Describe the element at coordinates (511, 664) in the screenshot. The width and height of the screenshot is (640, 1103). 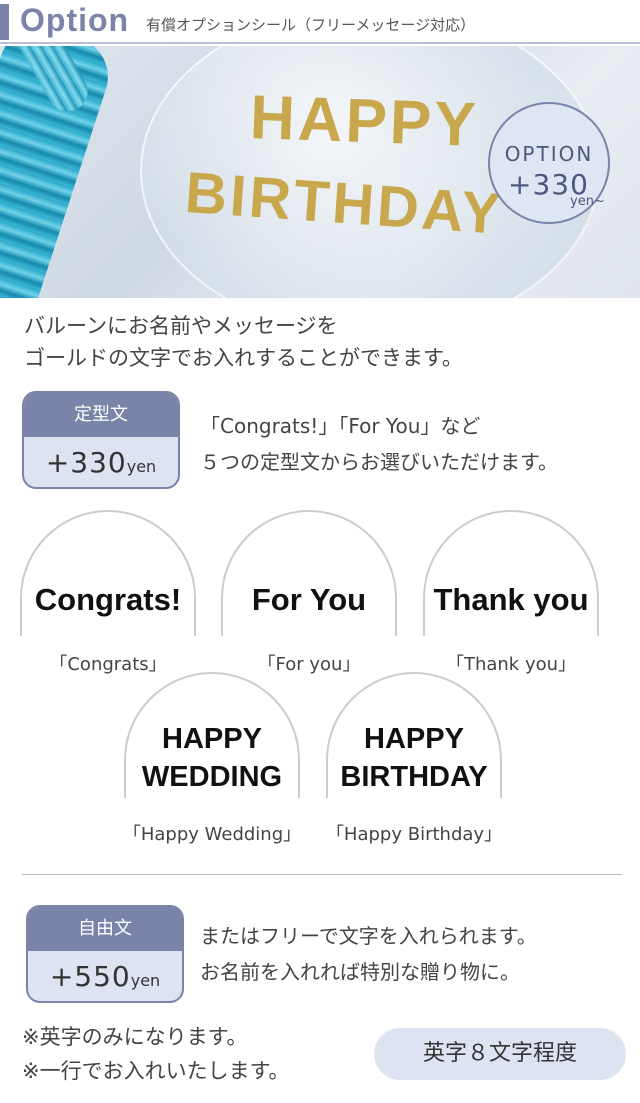
I see `sample-caption: 「Thank you」` at that location.